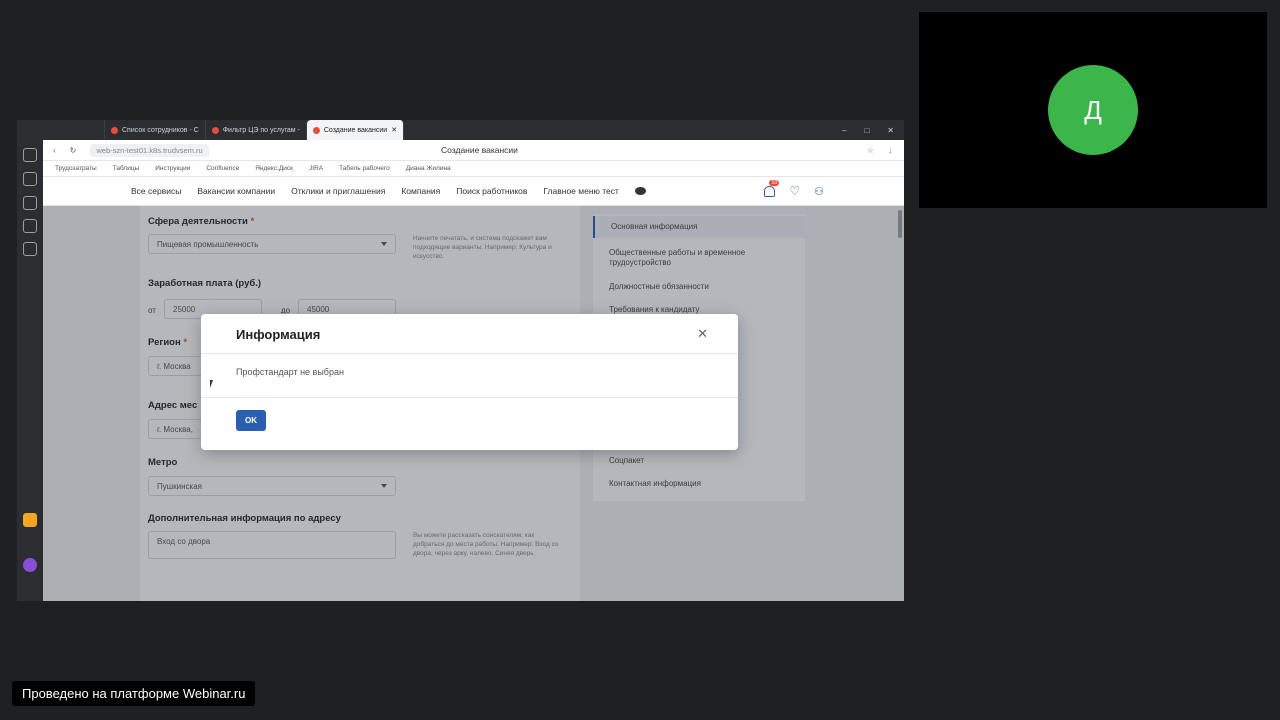 The width and height of the screenshot is (1280, 720). What do you see at coordinates (866, 130) in the screenshot?
I see `maximize-icon: □` at bounding box center [866, 130].